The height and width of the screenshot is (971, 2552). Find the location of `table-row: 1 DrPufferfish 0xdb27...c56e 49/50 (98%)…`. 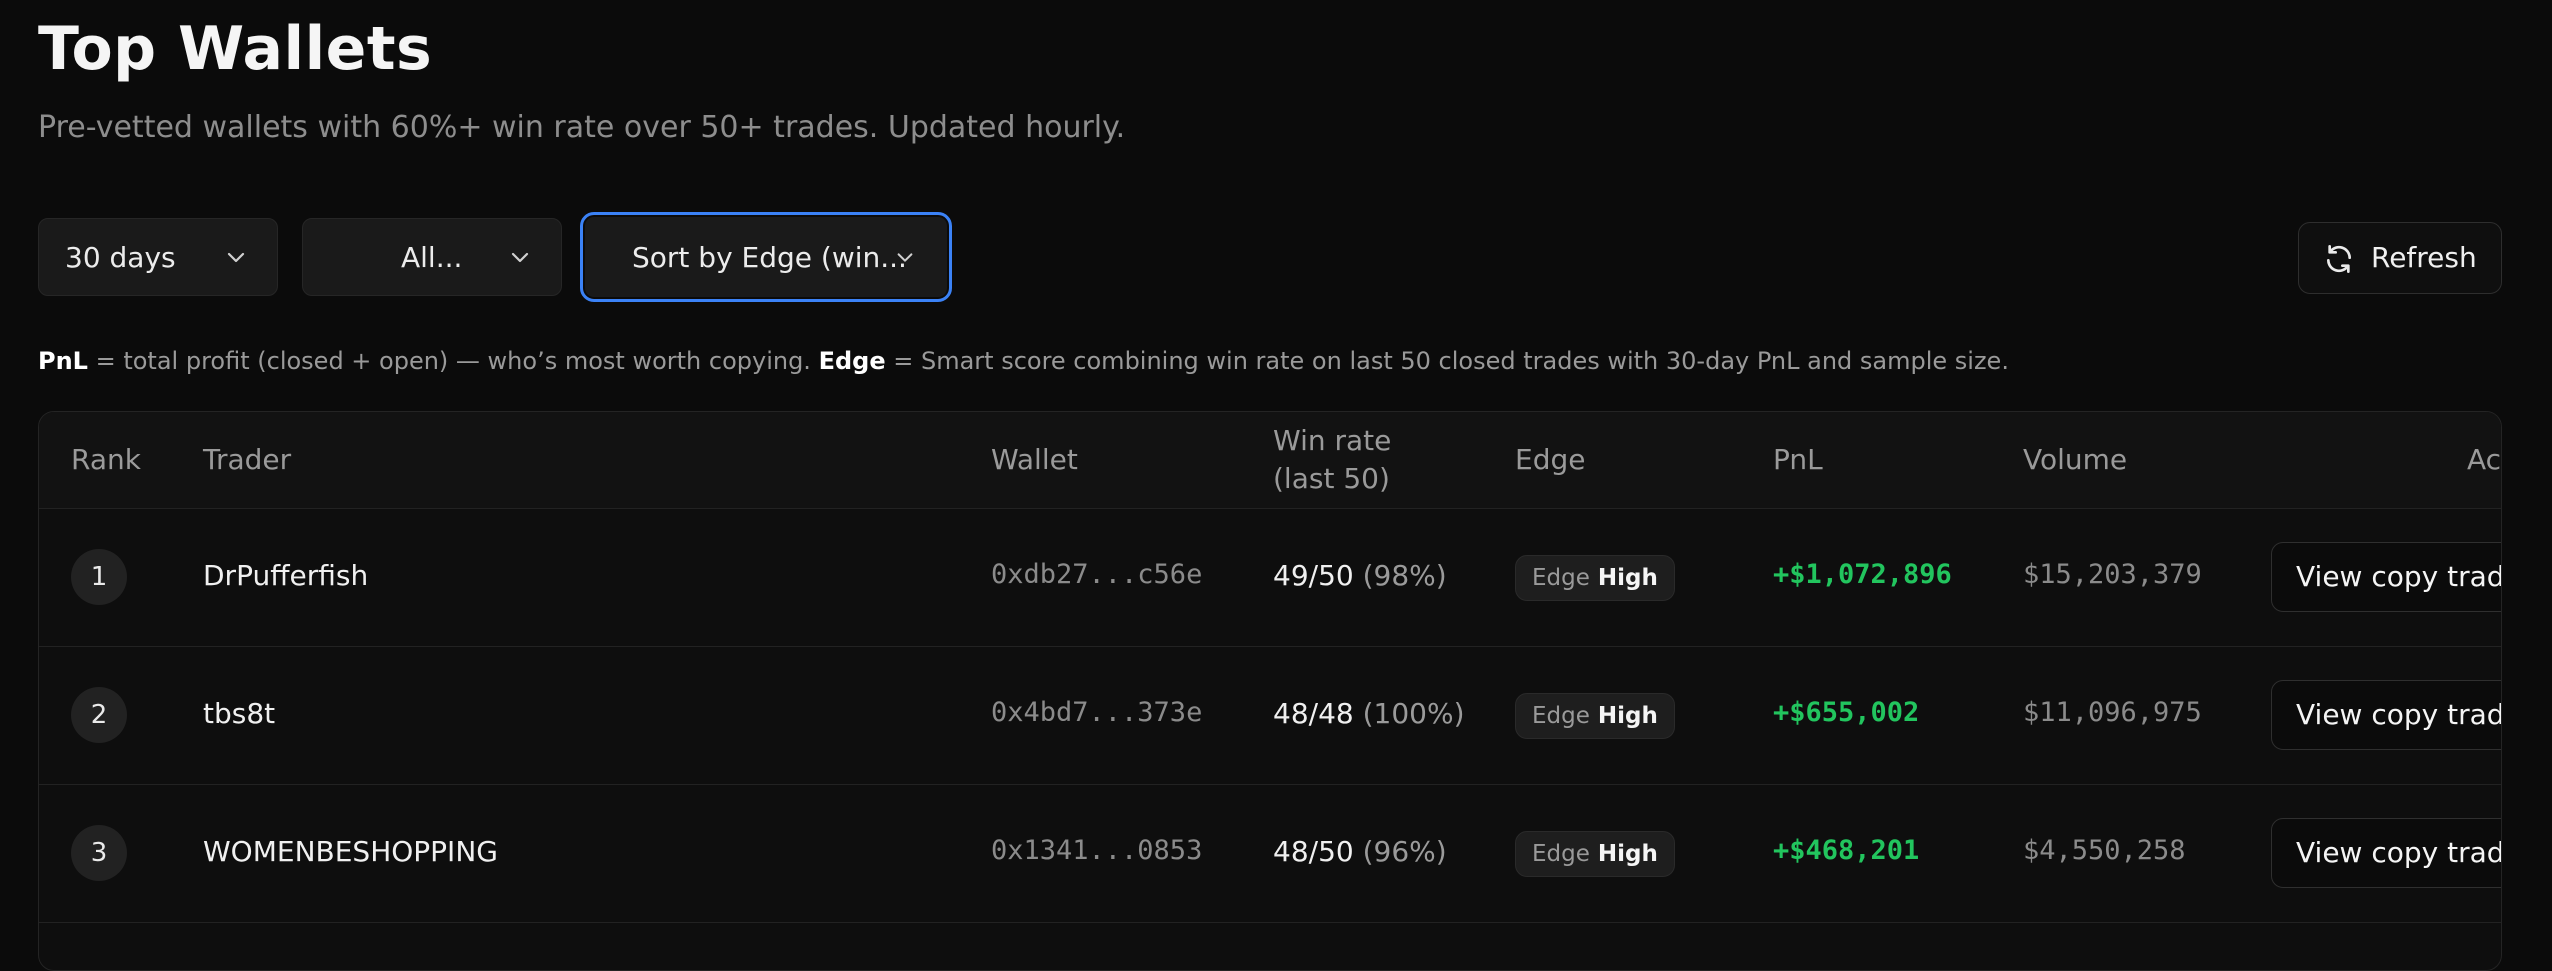

table-row: 1 DrPufferfish 0xdb27...c56e 49/50 (98%)… is located at coordinates (1270, 578).